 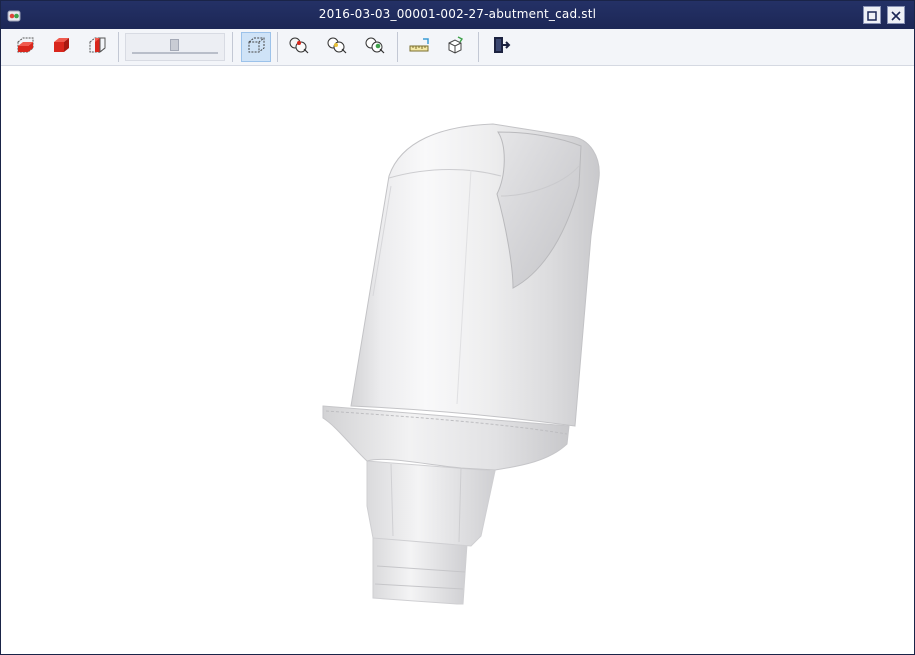 I want to click on view-solid-button, so click(x=61, y=47).